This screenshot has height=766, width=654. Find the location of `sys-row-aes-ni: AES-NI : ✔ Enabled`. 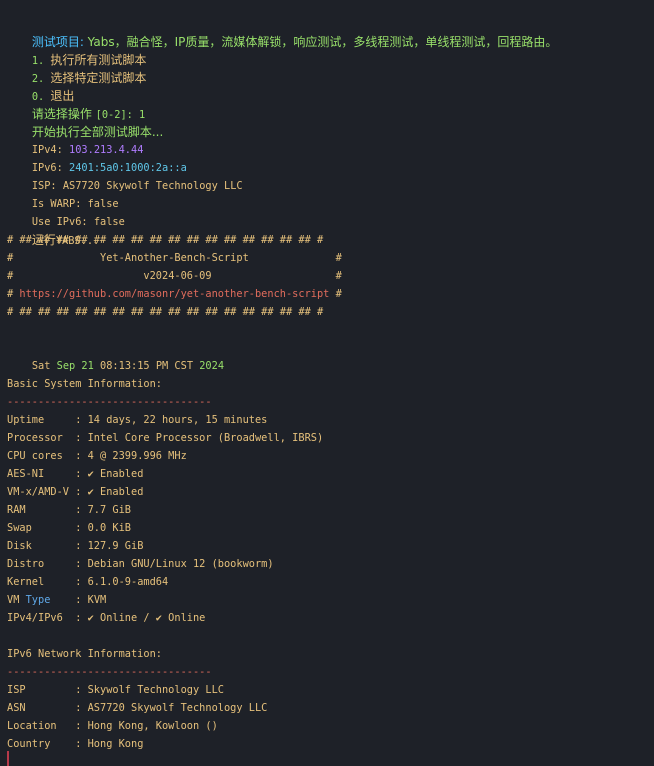

sys-row-aes-ni: AES-NI : ✔ Enabled is located at coordinates (75, 474).